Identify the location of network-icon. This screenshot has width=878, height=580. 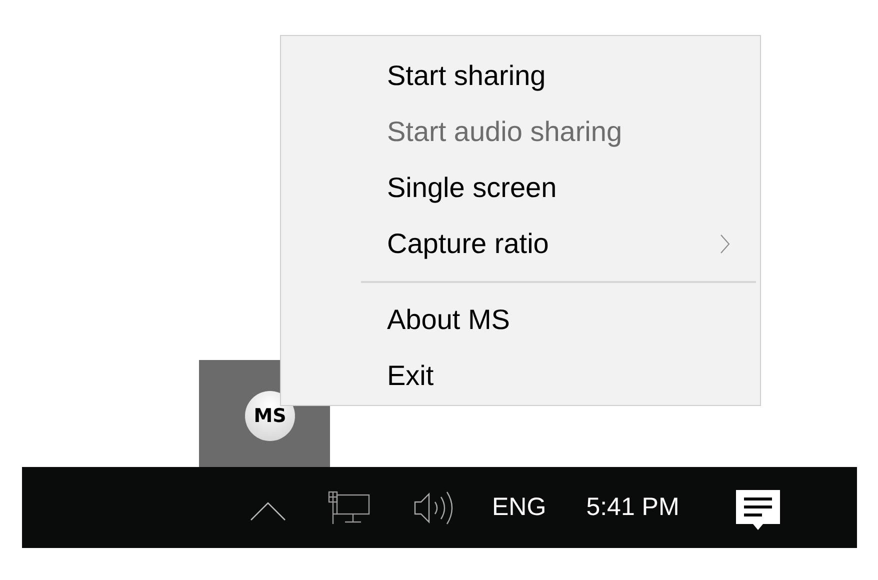
(349, 507).